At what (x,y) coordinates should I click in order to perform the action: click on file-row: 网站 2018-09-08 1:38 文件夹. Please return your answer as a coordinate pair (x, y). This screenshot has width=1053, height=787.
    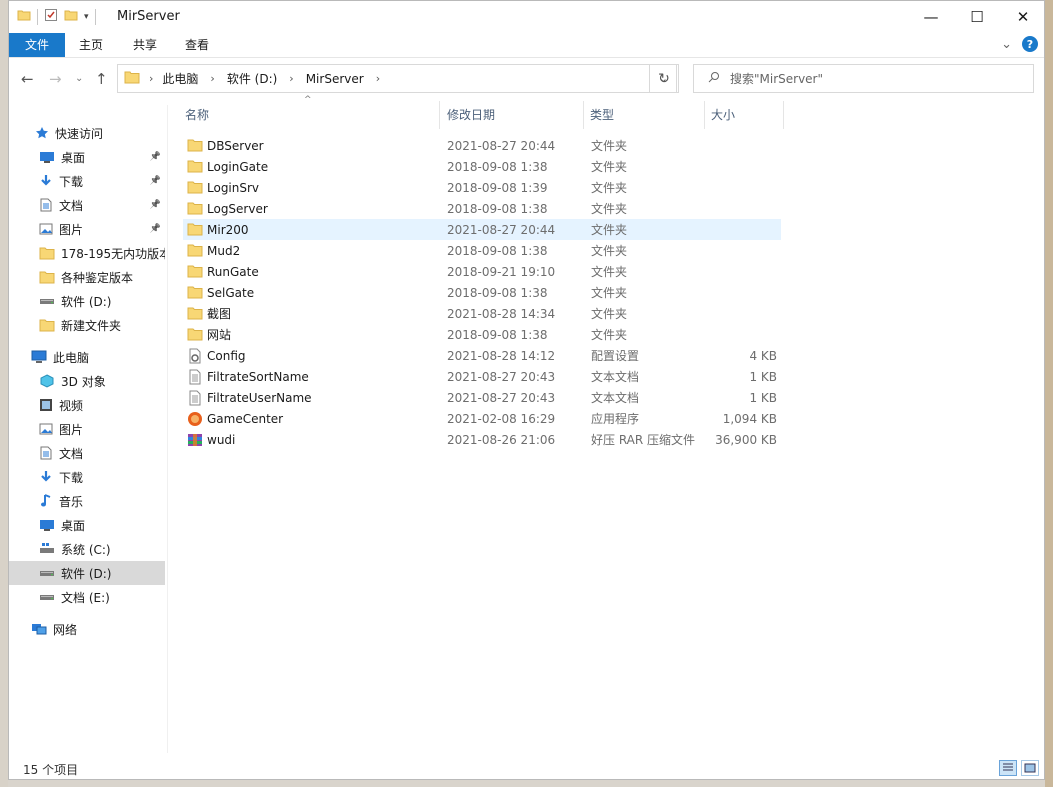
    Looking at the image, I should click on (482, 334).